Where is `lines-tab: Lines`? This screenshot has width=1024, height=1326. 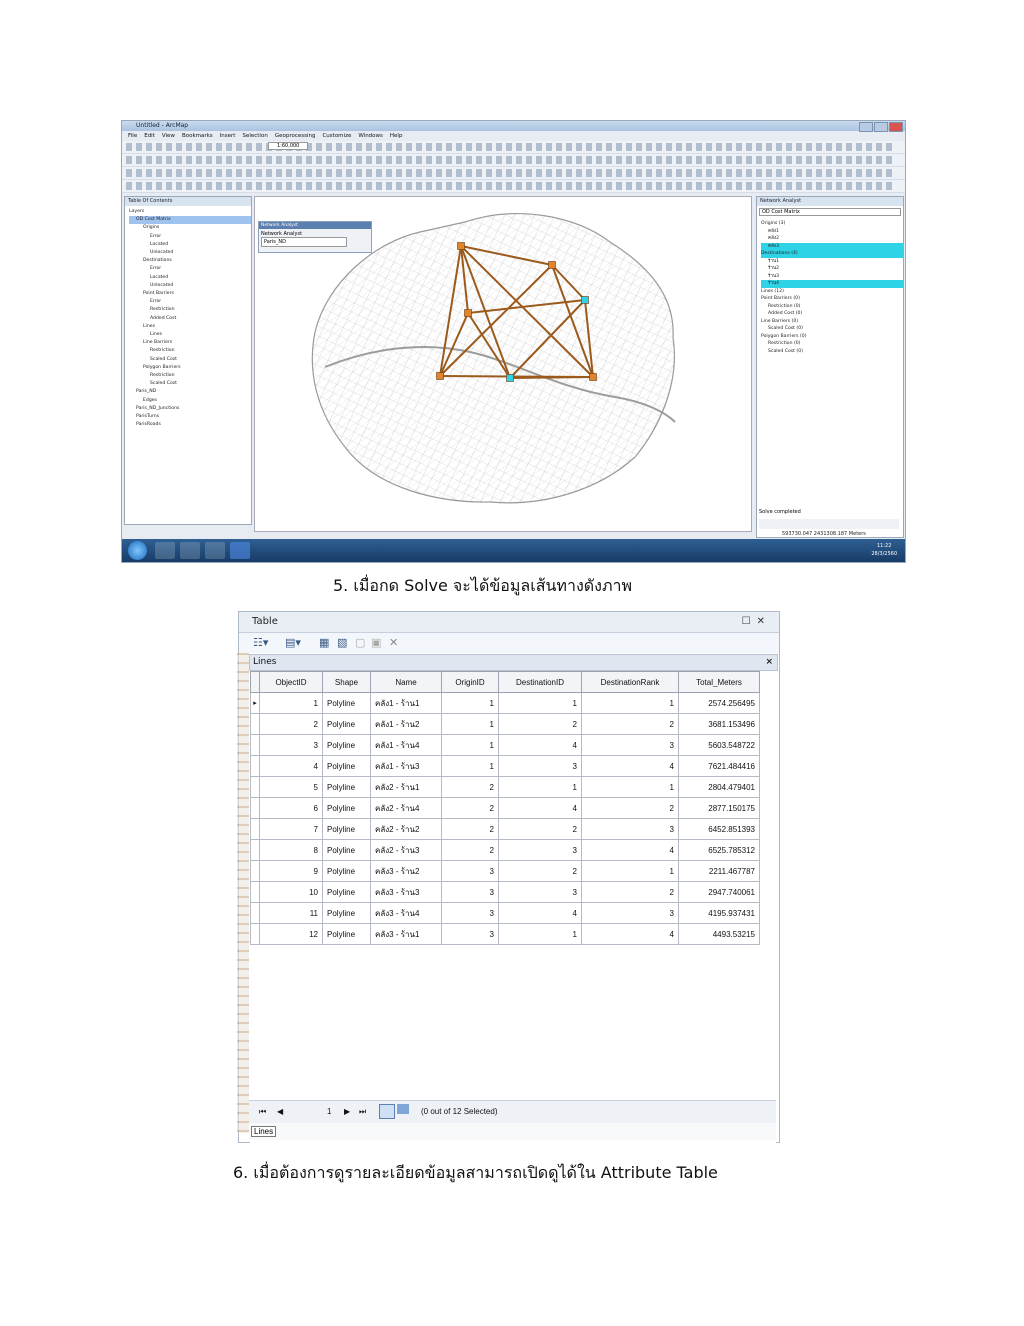 lines-tab: Lines is located at coordinates (264, 1131).